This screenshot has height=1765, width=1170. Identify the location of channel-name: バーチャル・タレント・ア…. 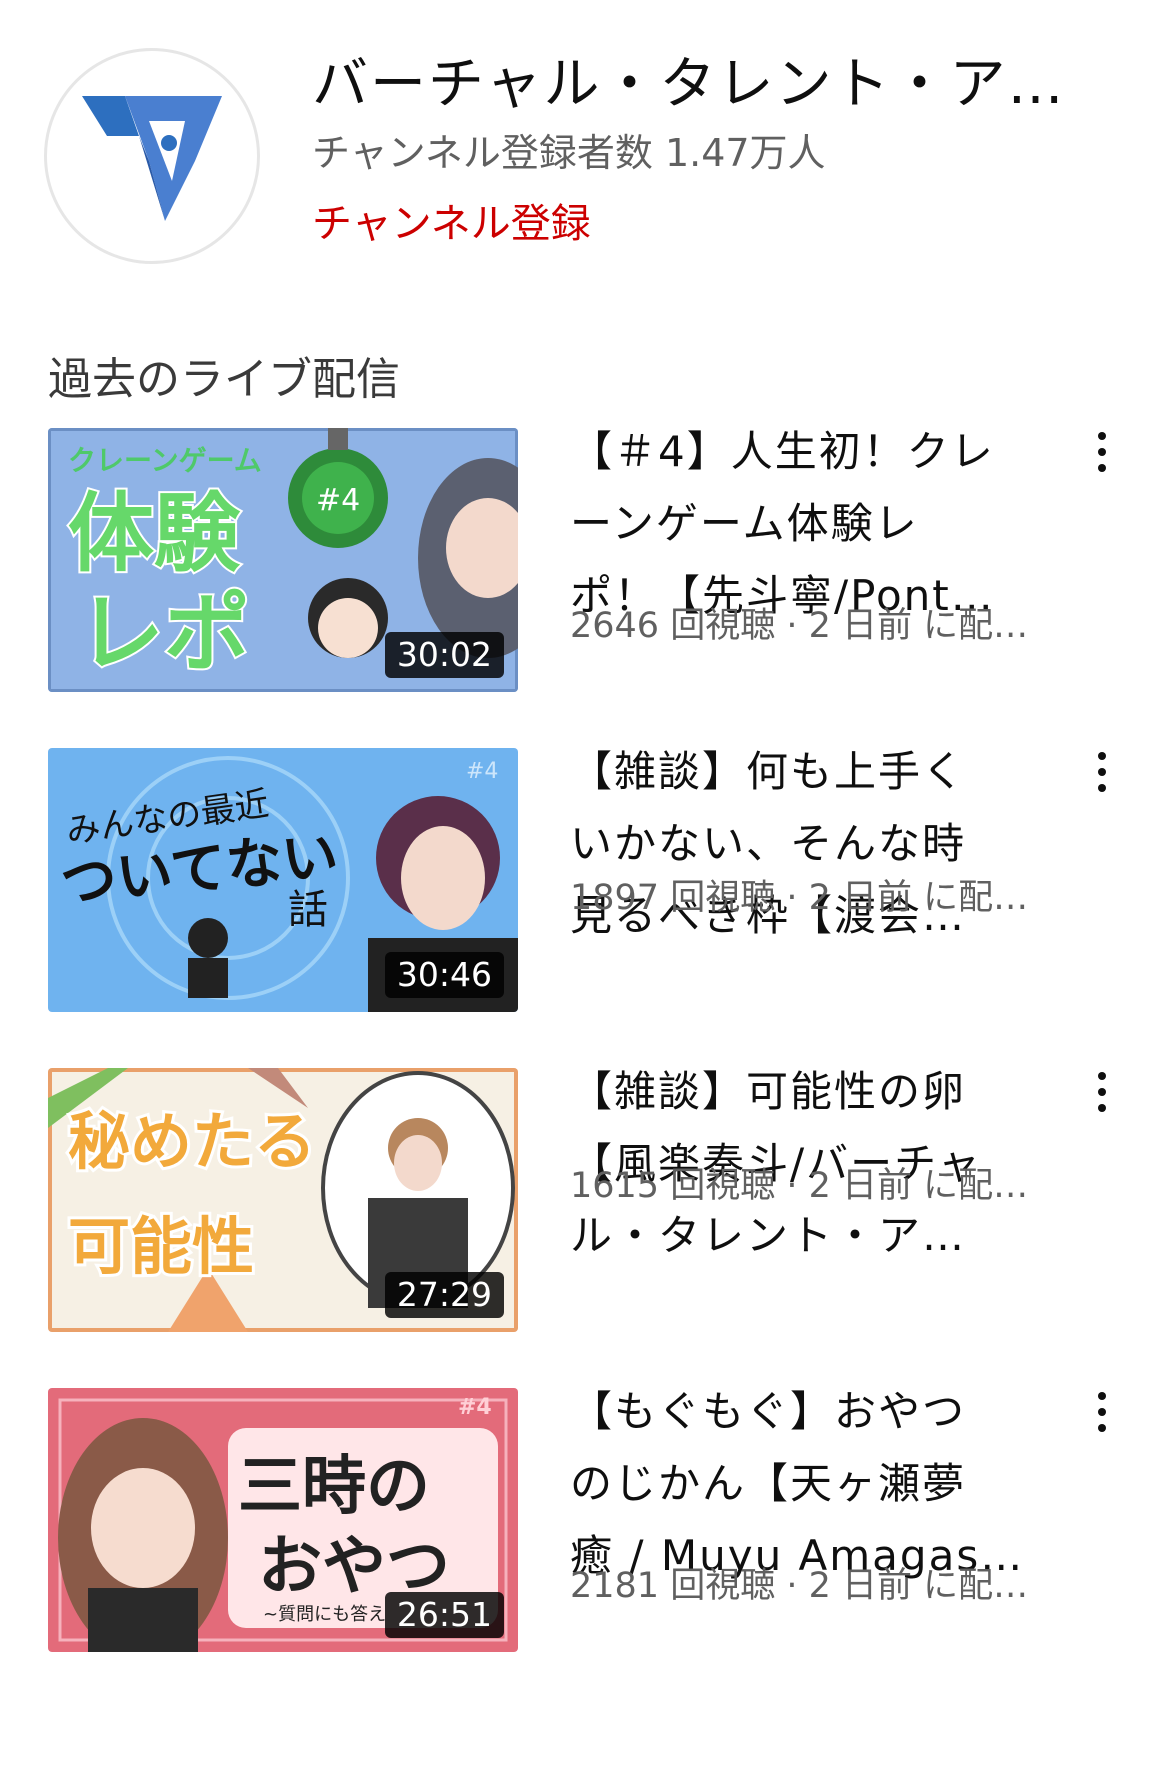
(702, 85).